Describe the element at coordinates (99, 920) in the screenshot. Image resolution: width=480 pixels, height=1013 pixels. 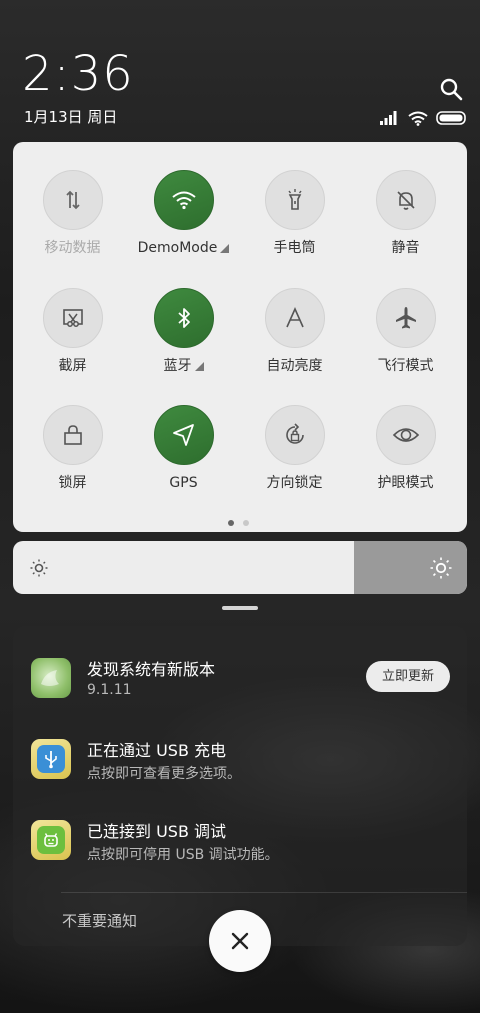
I see `unimportant-notifications-link: 不重要通知` at that location.